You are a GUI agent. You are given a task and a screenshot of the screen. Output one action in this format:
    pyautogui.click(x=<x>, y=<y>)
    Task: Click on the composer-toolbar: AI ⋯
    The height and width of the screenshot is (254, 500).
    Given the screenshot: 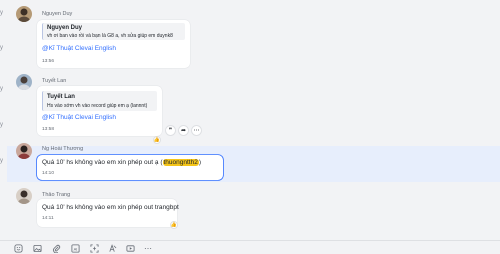 What is the action you would take?
    pyautogui.click(x=250, y=247)
    